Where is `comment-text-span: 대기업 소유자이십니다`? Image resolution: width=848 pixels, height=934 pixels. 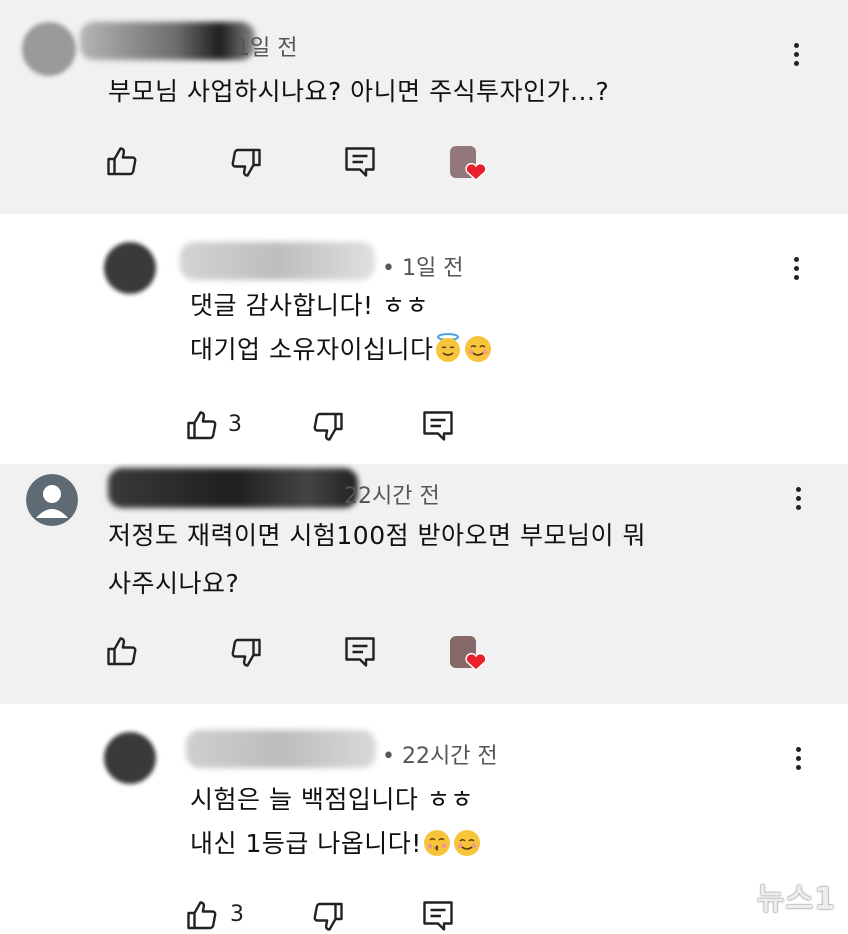
comment-text-span: 대기업 소유자이십니다 is located at coordinates (312, 349).